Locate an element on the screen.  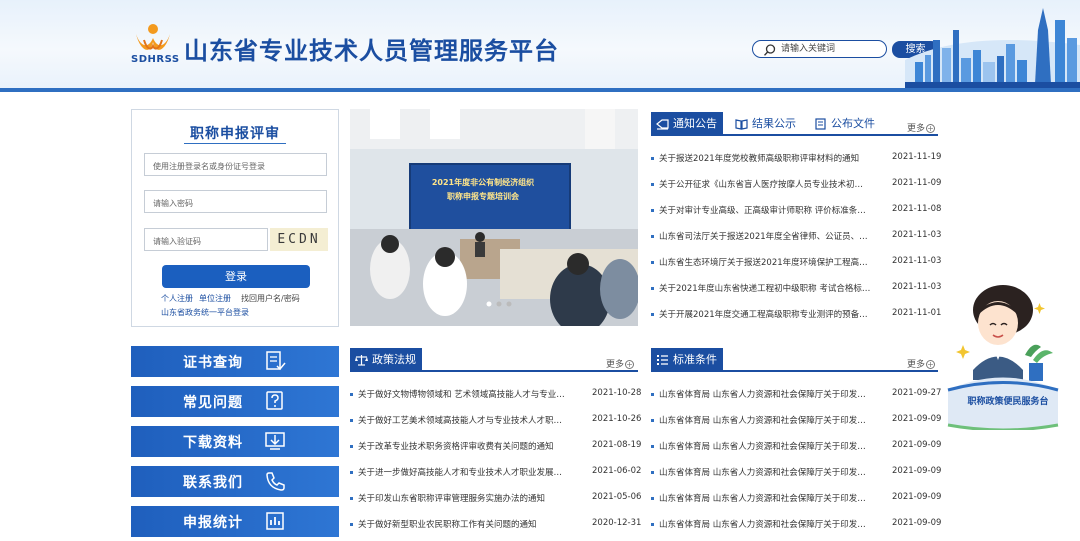
recover-account-link: 找回用户名/密码 is located at coordinates (270, 298).